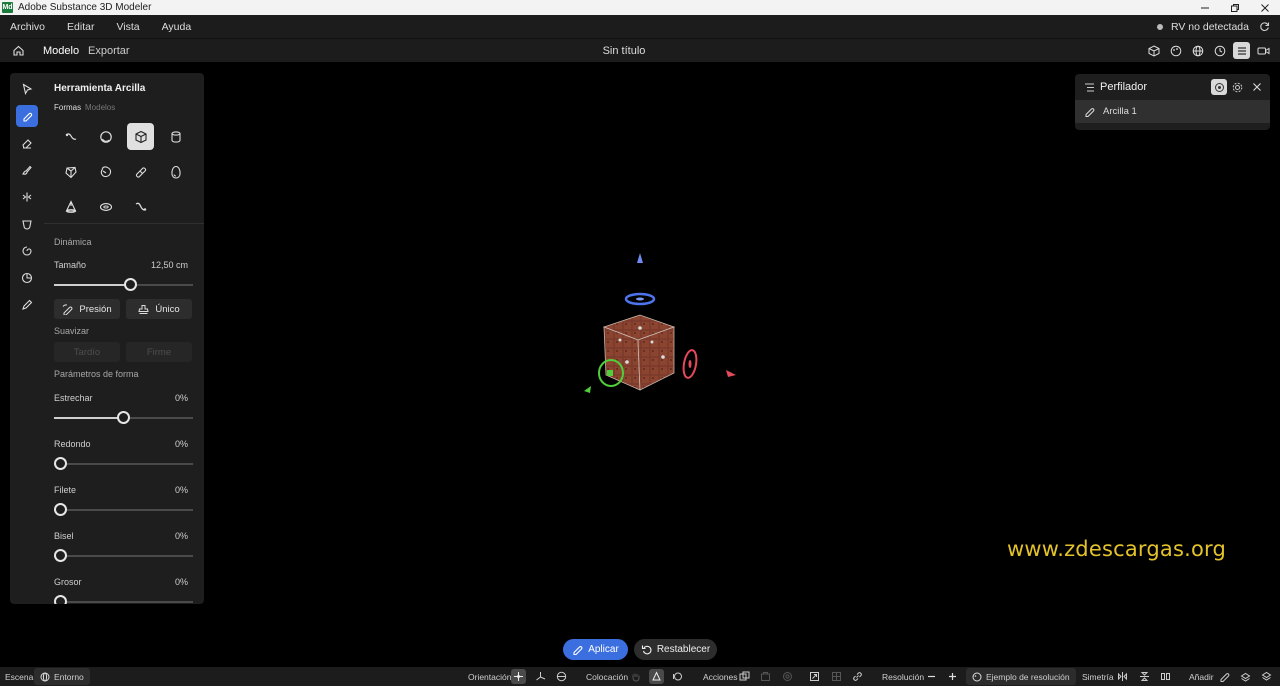 Image resolution: width=1280 pixels, height=686 pixels. I want to click on close-panel-icon, so click(1257, 87).